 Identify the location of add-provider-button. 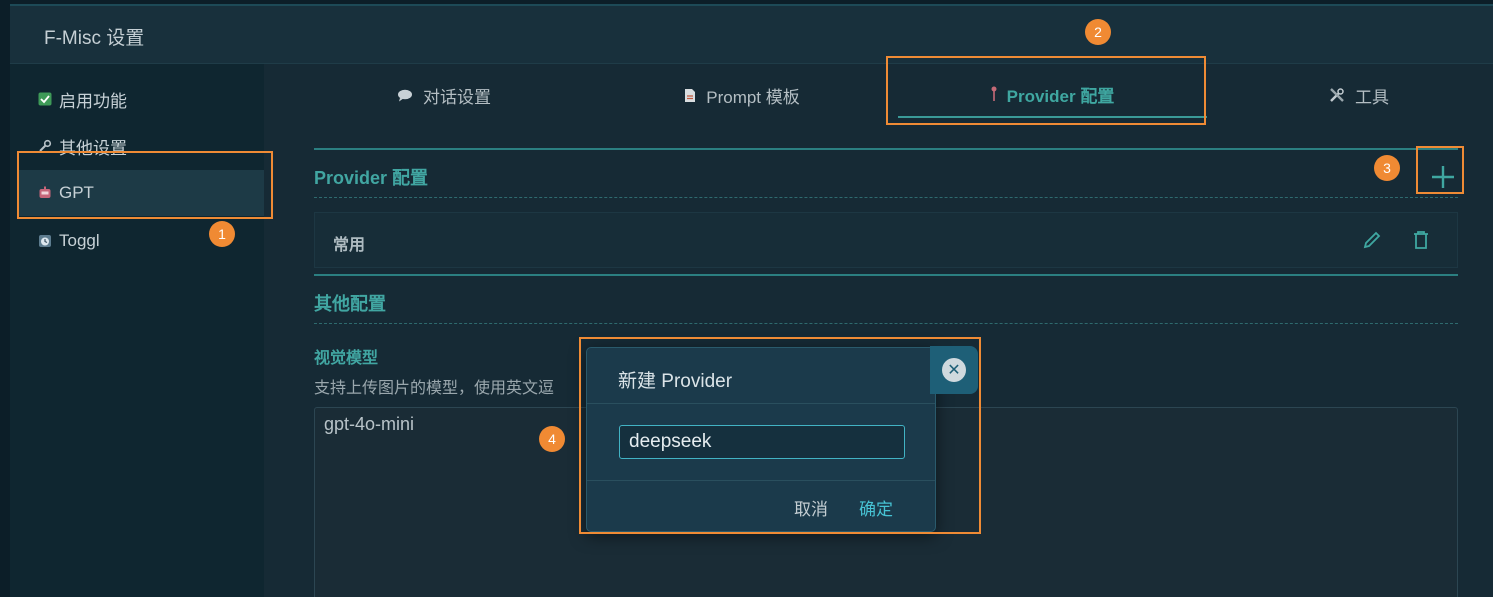
(1443, 177).